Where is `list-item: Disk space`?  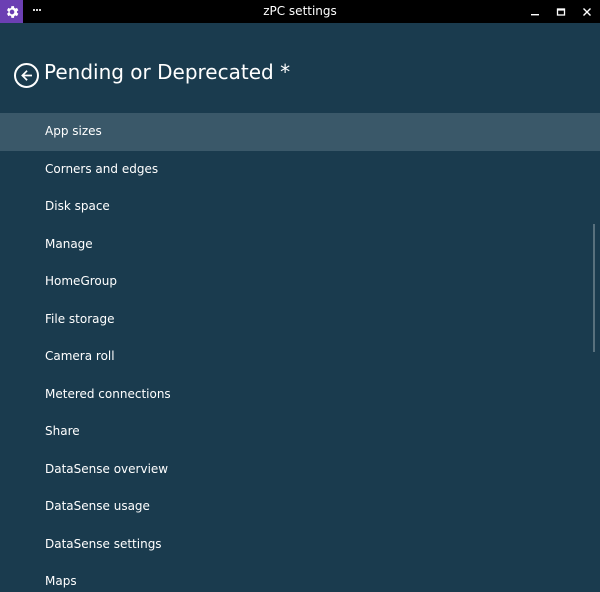 list-item: Disk space is located at coordinates (300, 207).